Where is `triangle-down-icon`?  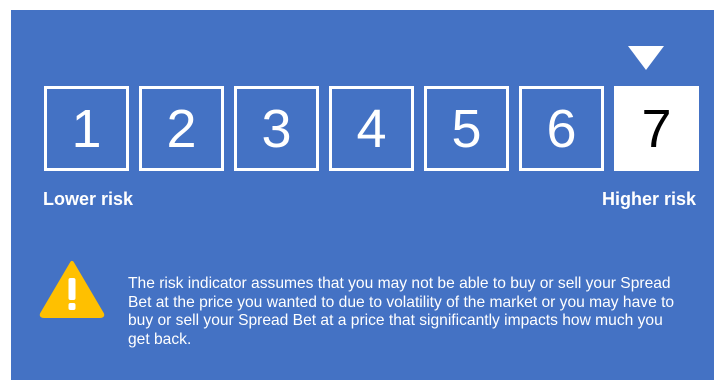
triangle-down-icon is located at coordinates (646, 58).